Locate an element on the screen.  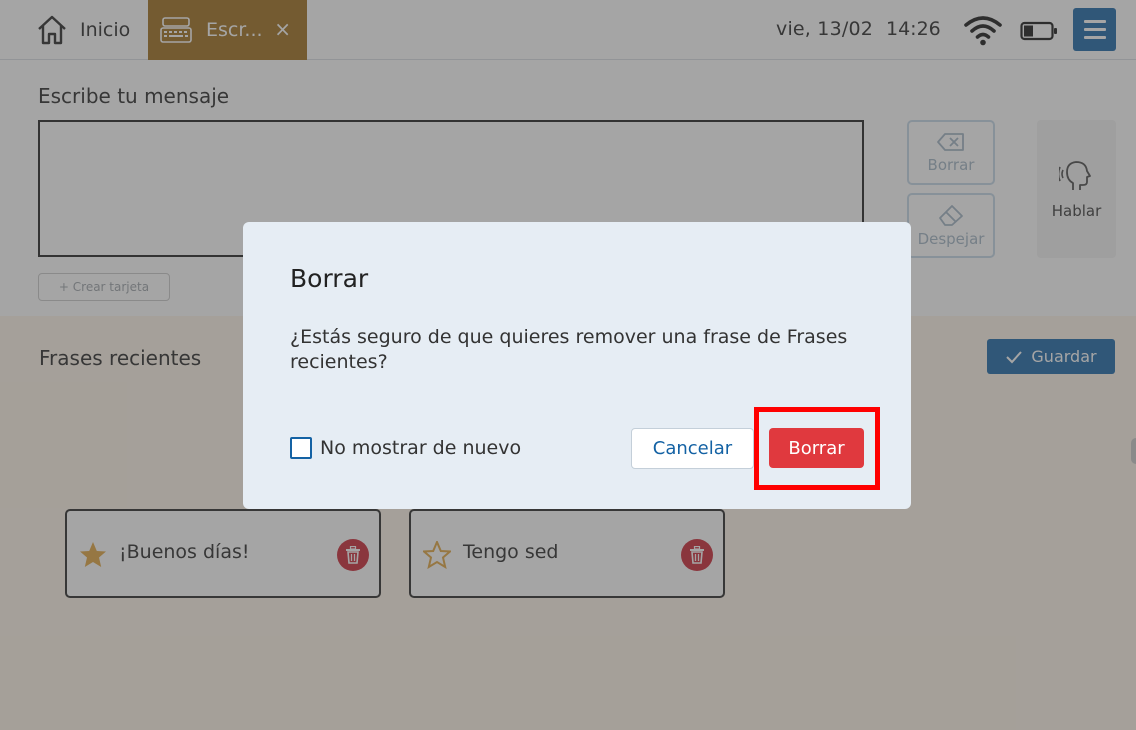
dont-show-again-checkbox: No mostrar de nuevo is located at coordinates (405, 448).